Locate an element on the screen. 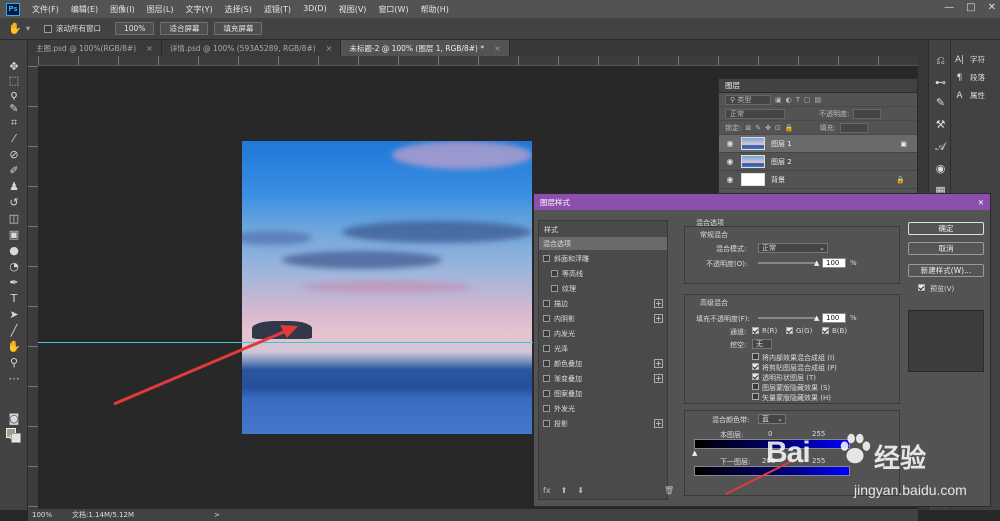  underlying-layer-gradient-bar is located at coordinates (772, 471).